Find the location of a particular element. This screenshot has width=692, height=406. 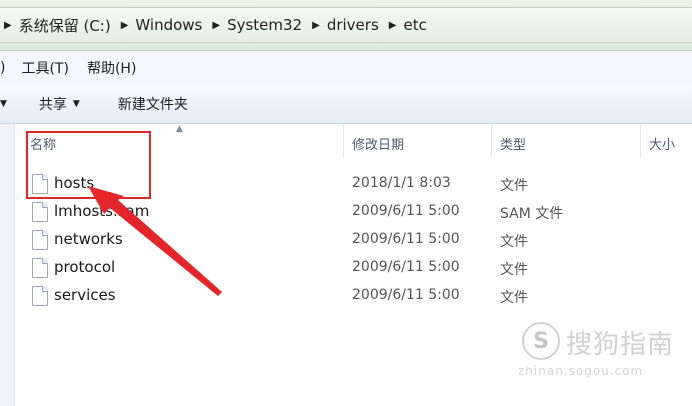

sort-ascending-icon: ▲ is located at coordinates (179, 129).